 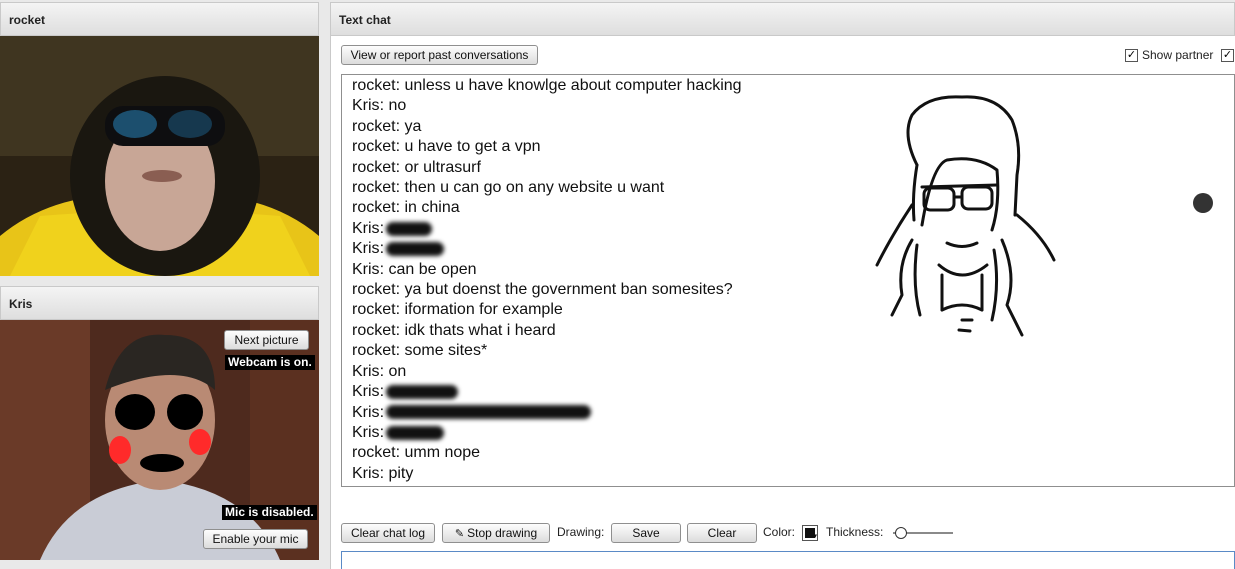 What do you see at coordinates (270, 362) in the screenshot?
I see `webcam-status-label: Webcam is on.` at bounding box center [270, 362].